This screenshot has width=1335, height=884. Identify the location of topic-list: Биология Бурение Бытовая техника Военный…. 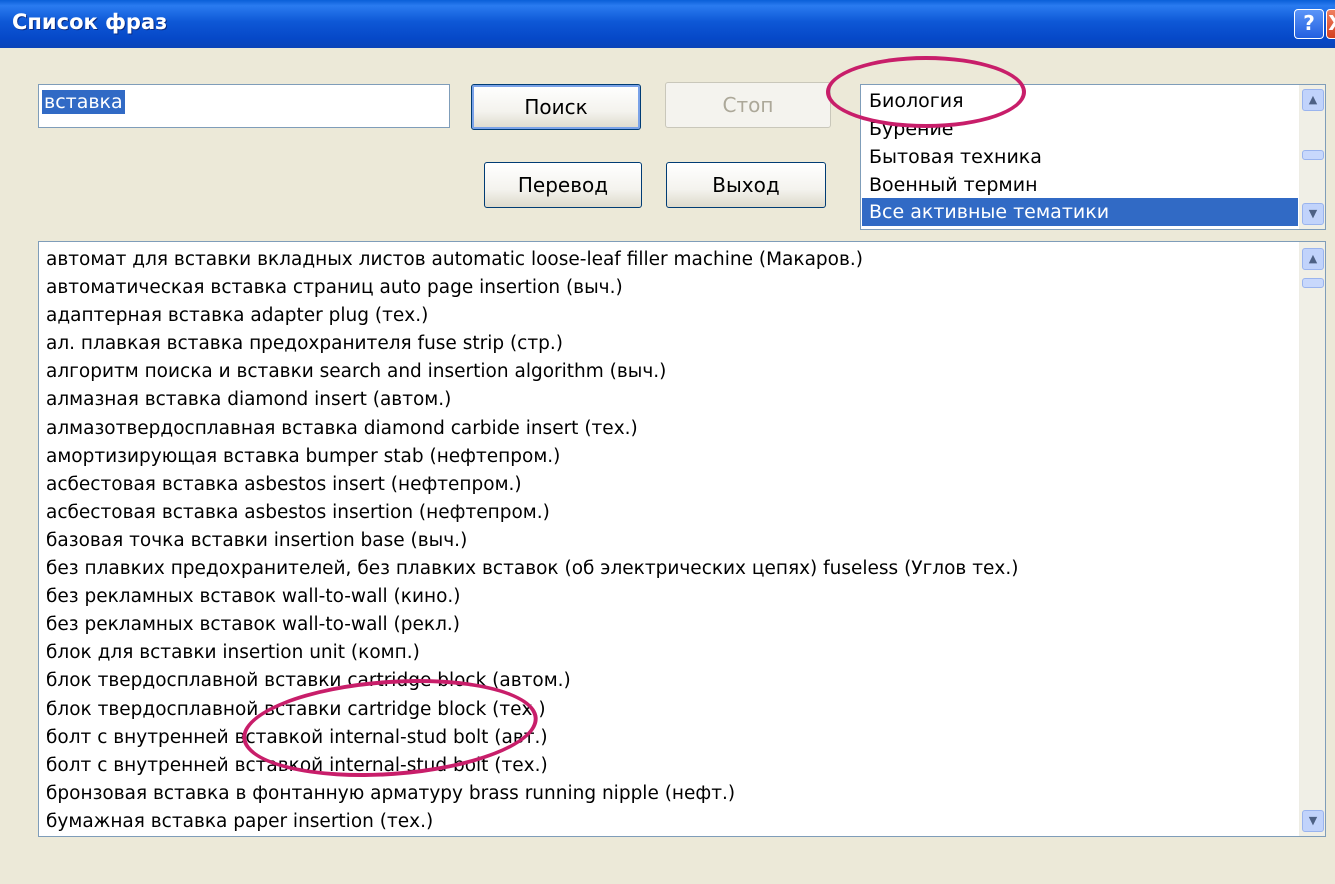
(1093, 157).